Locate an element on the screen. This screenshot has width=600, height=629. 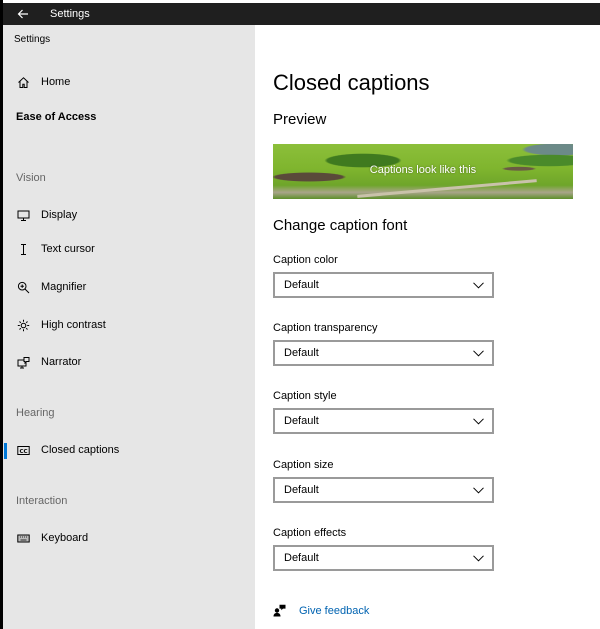
narrator-icon is located at coordinates (23, 362).